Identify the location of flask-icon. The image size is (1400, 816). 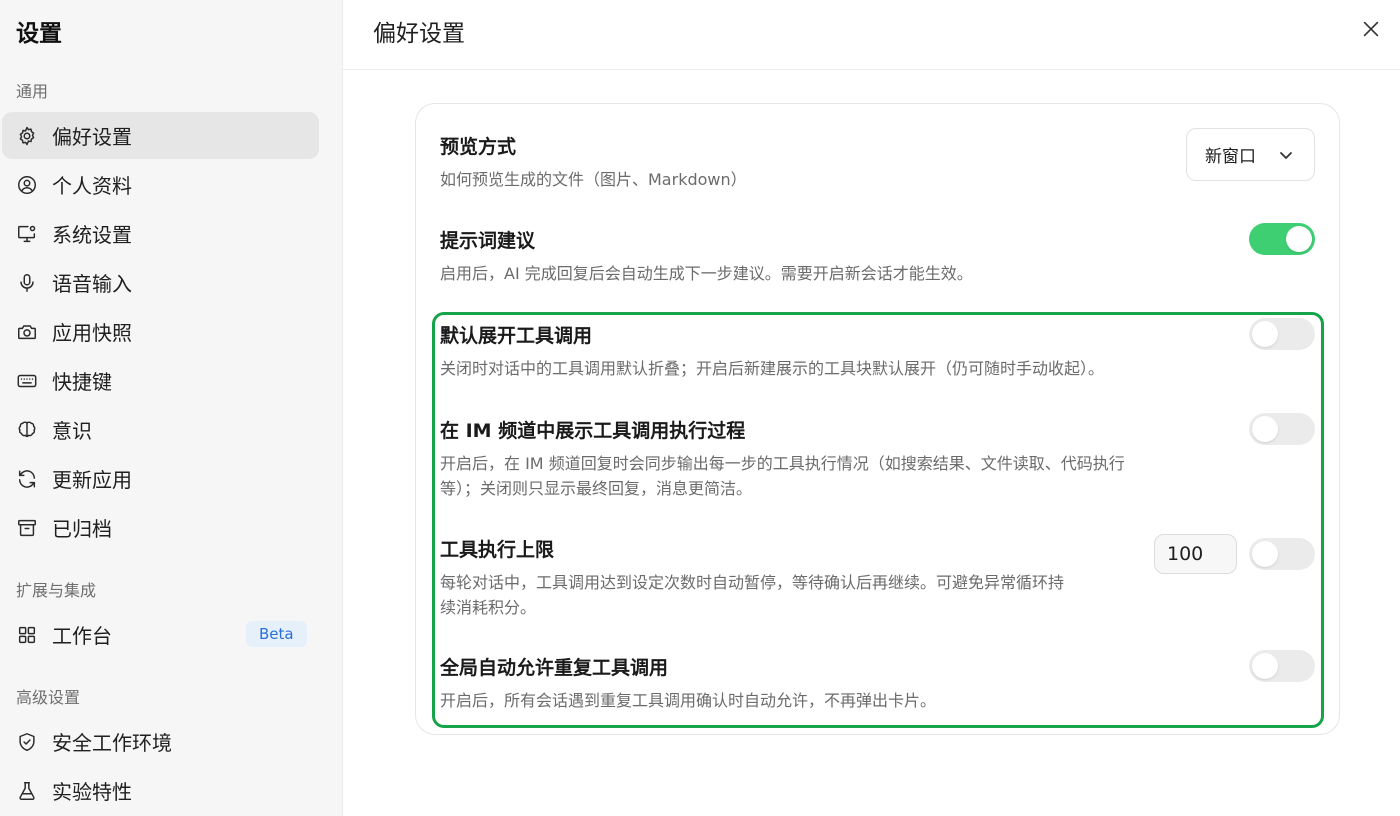
(27, 791).